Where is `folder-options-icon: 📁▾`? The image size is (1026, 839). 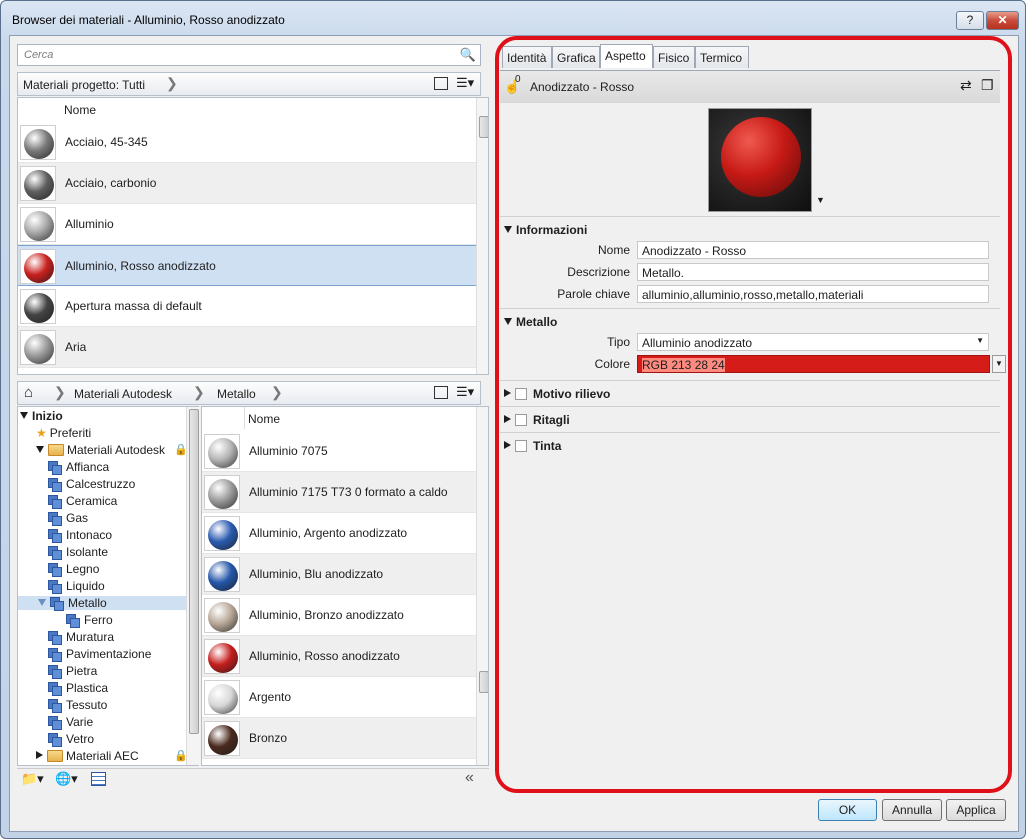 folder-options-icon: 📁▾ is located at coordinates (32, 779).